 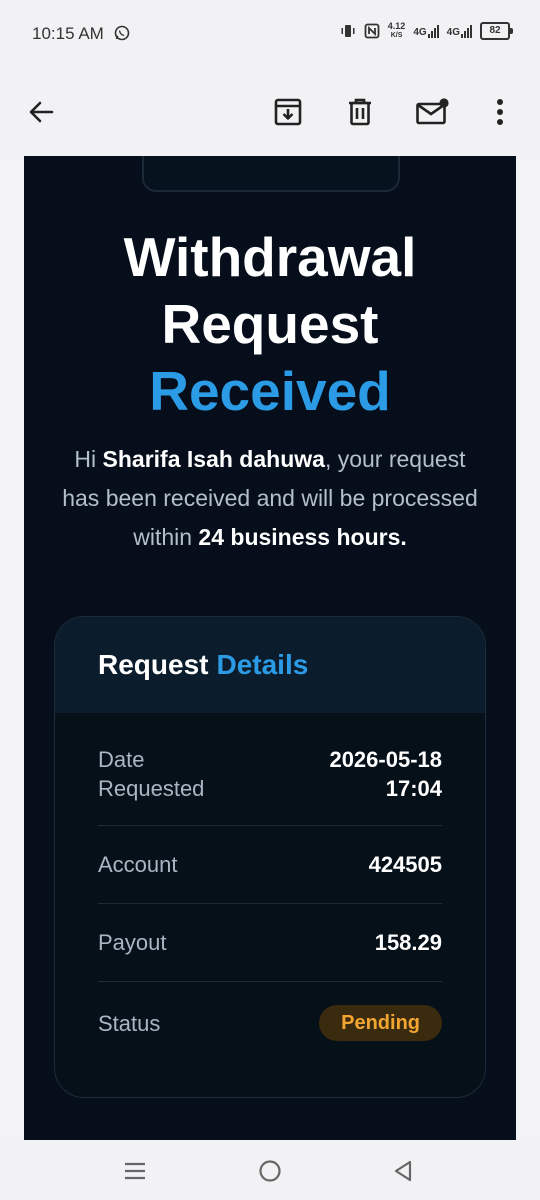 What do you see at coordinates (138, 864) in the screenshot?
I see `detail-label: Account` at bounding box center [138, 864].